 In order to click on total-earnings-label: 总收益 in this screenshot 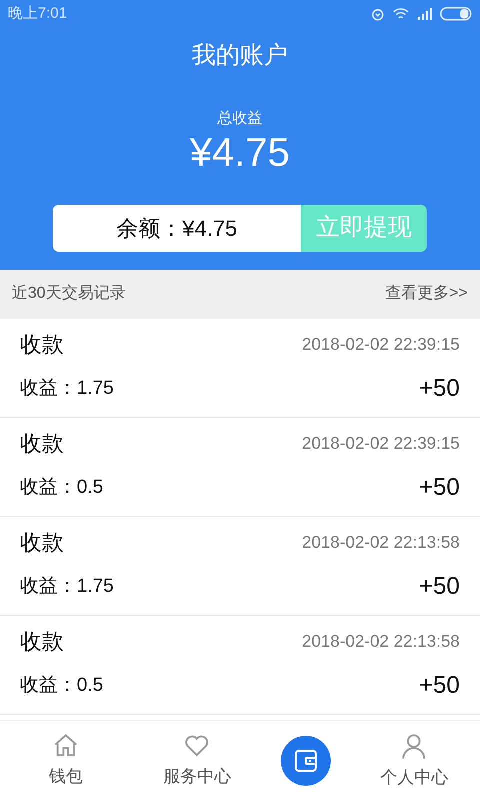, I will do `click(240, 119)`.